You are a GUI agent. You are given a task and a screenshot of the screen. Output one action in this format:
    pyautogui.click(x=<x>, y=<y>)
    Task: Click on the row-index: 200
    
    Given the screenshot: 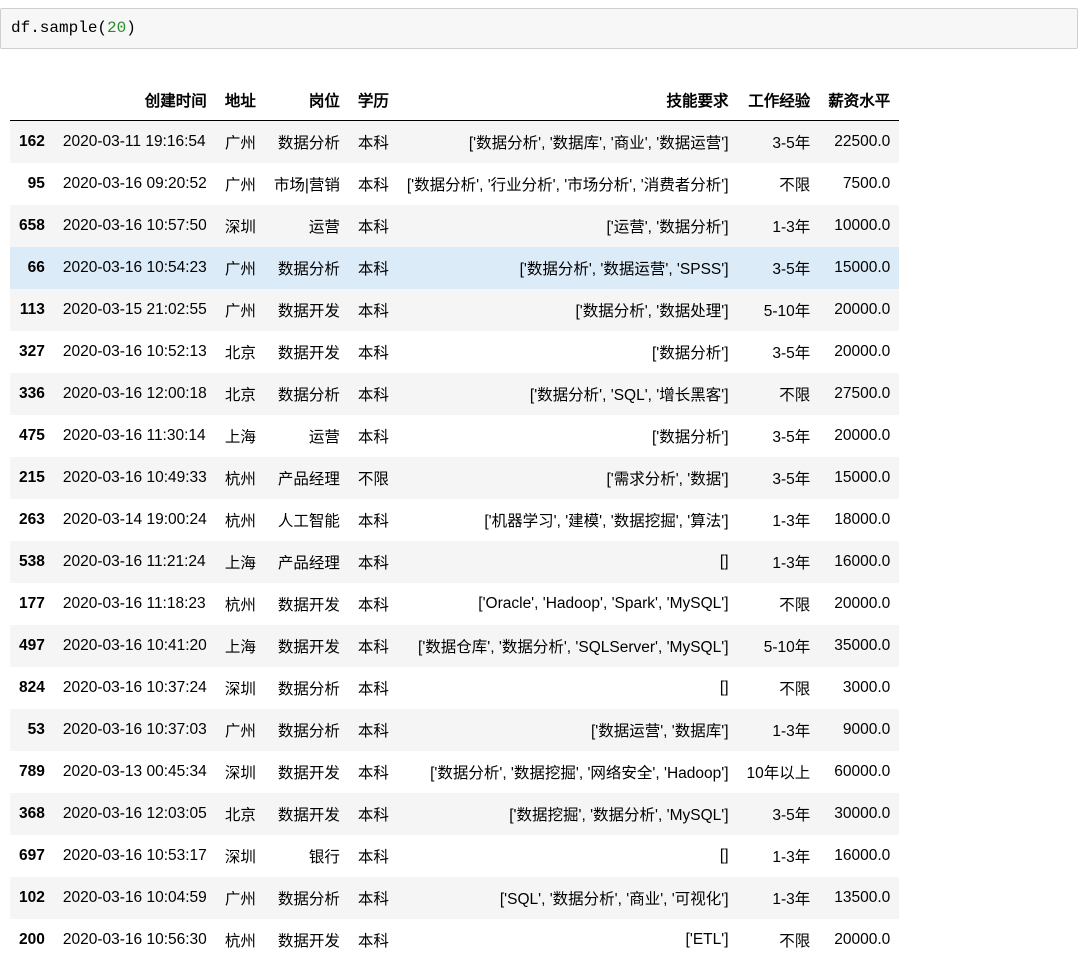 What is the action you would take?
    pyautogui.click(x=32, y=939)
    